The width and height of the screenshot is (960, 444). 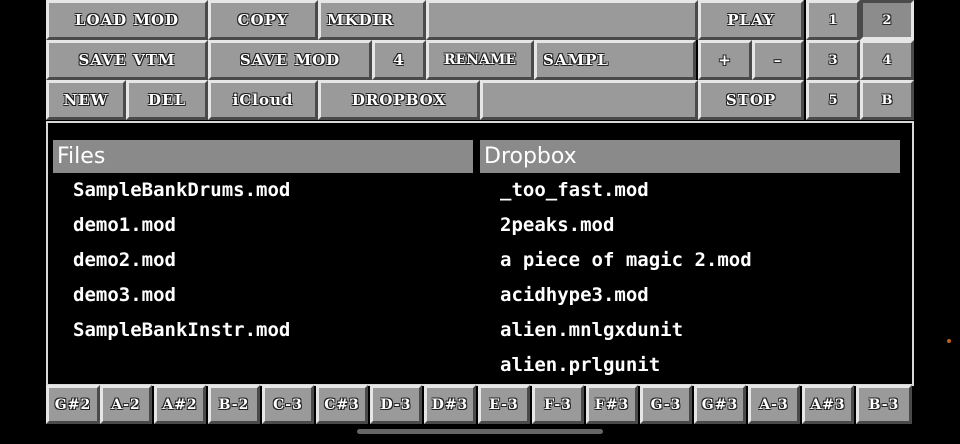 What do you see at coordinates (399, 60) in the screenshot?
I see `format-4-button: 4` at bounding box center [399, 60].